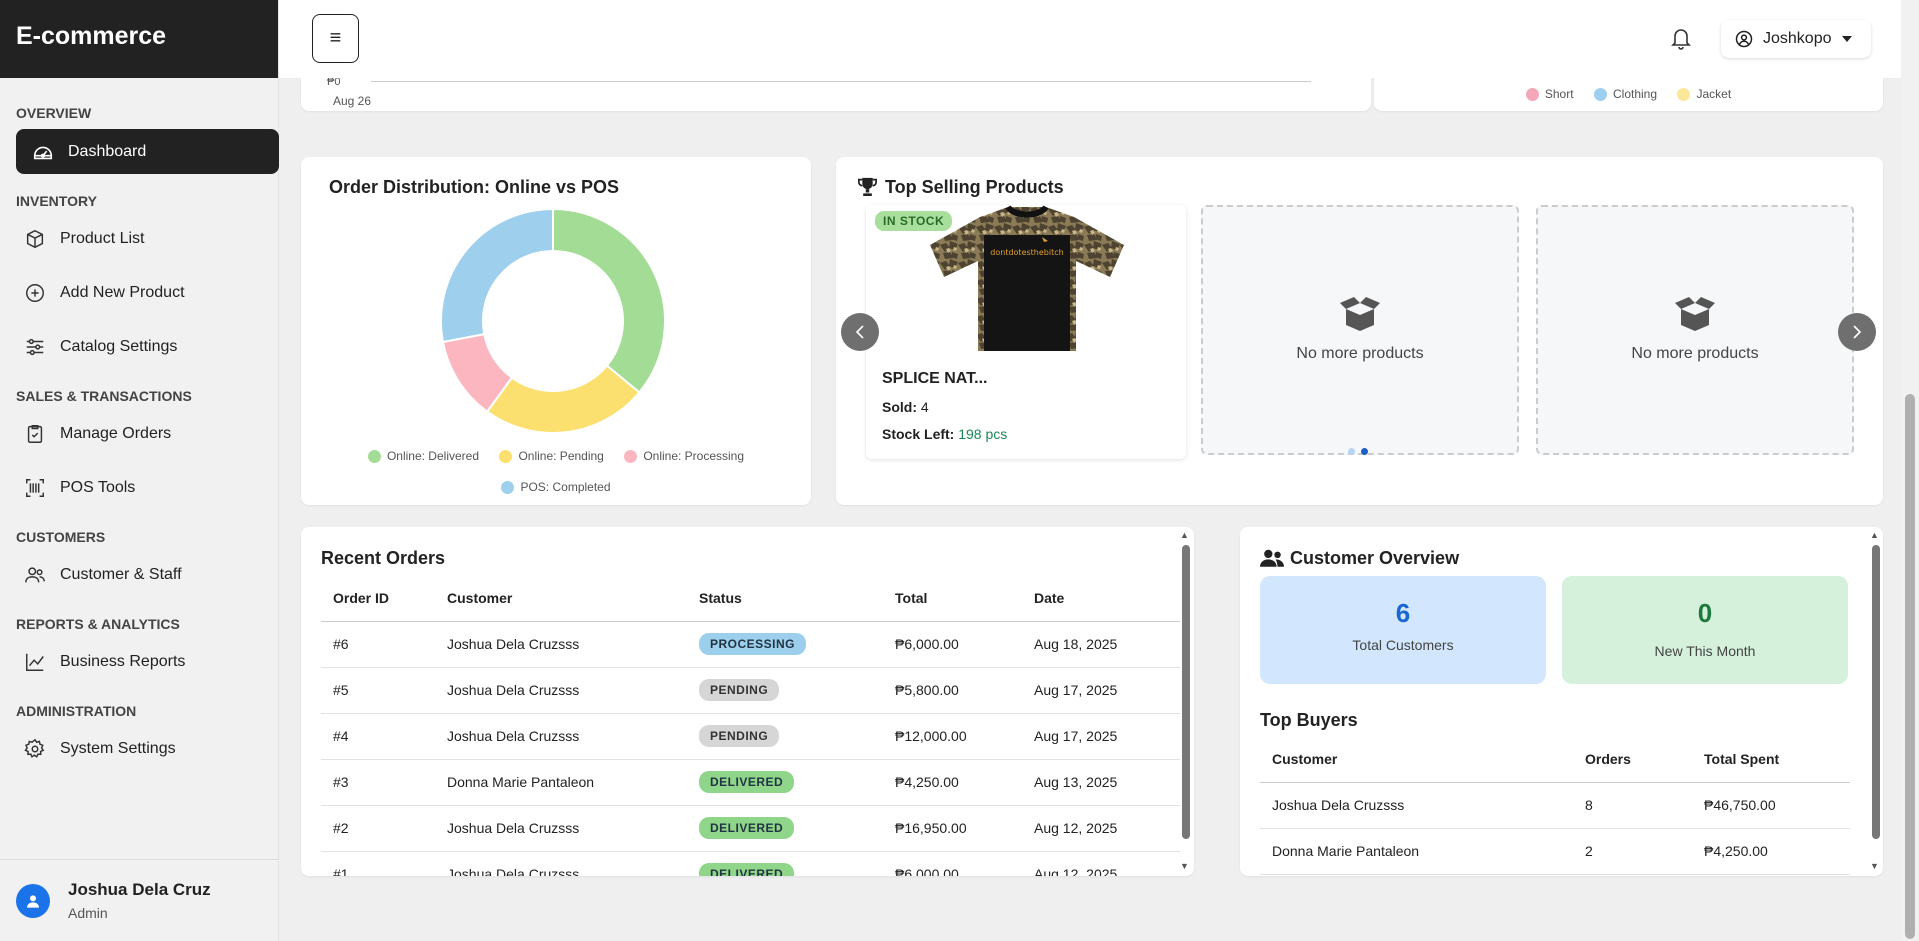 The width and height of the screenshot is (1919, 941). What do you see at coordinates (107, 151) in the screenshot?
I see `sidebar-item-label: Dashboard` at bounding box center [107, 151].